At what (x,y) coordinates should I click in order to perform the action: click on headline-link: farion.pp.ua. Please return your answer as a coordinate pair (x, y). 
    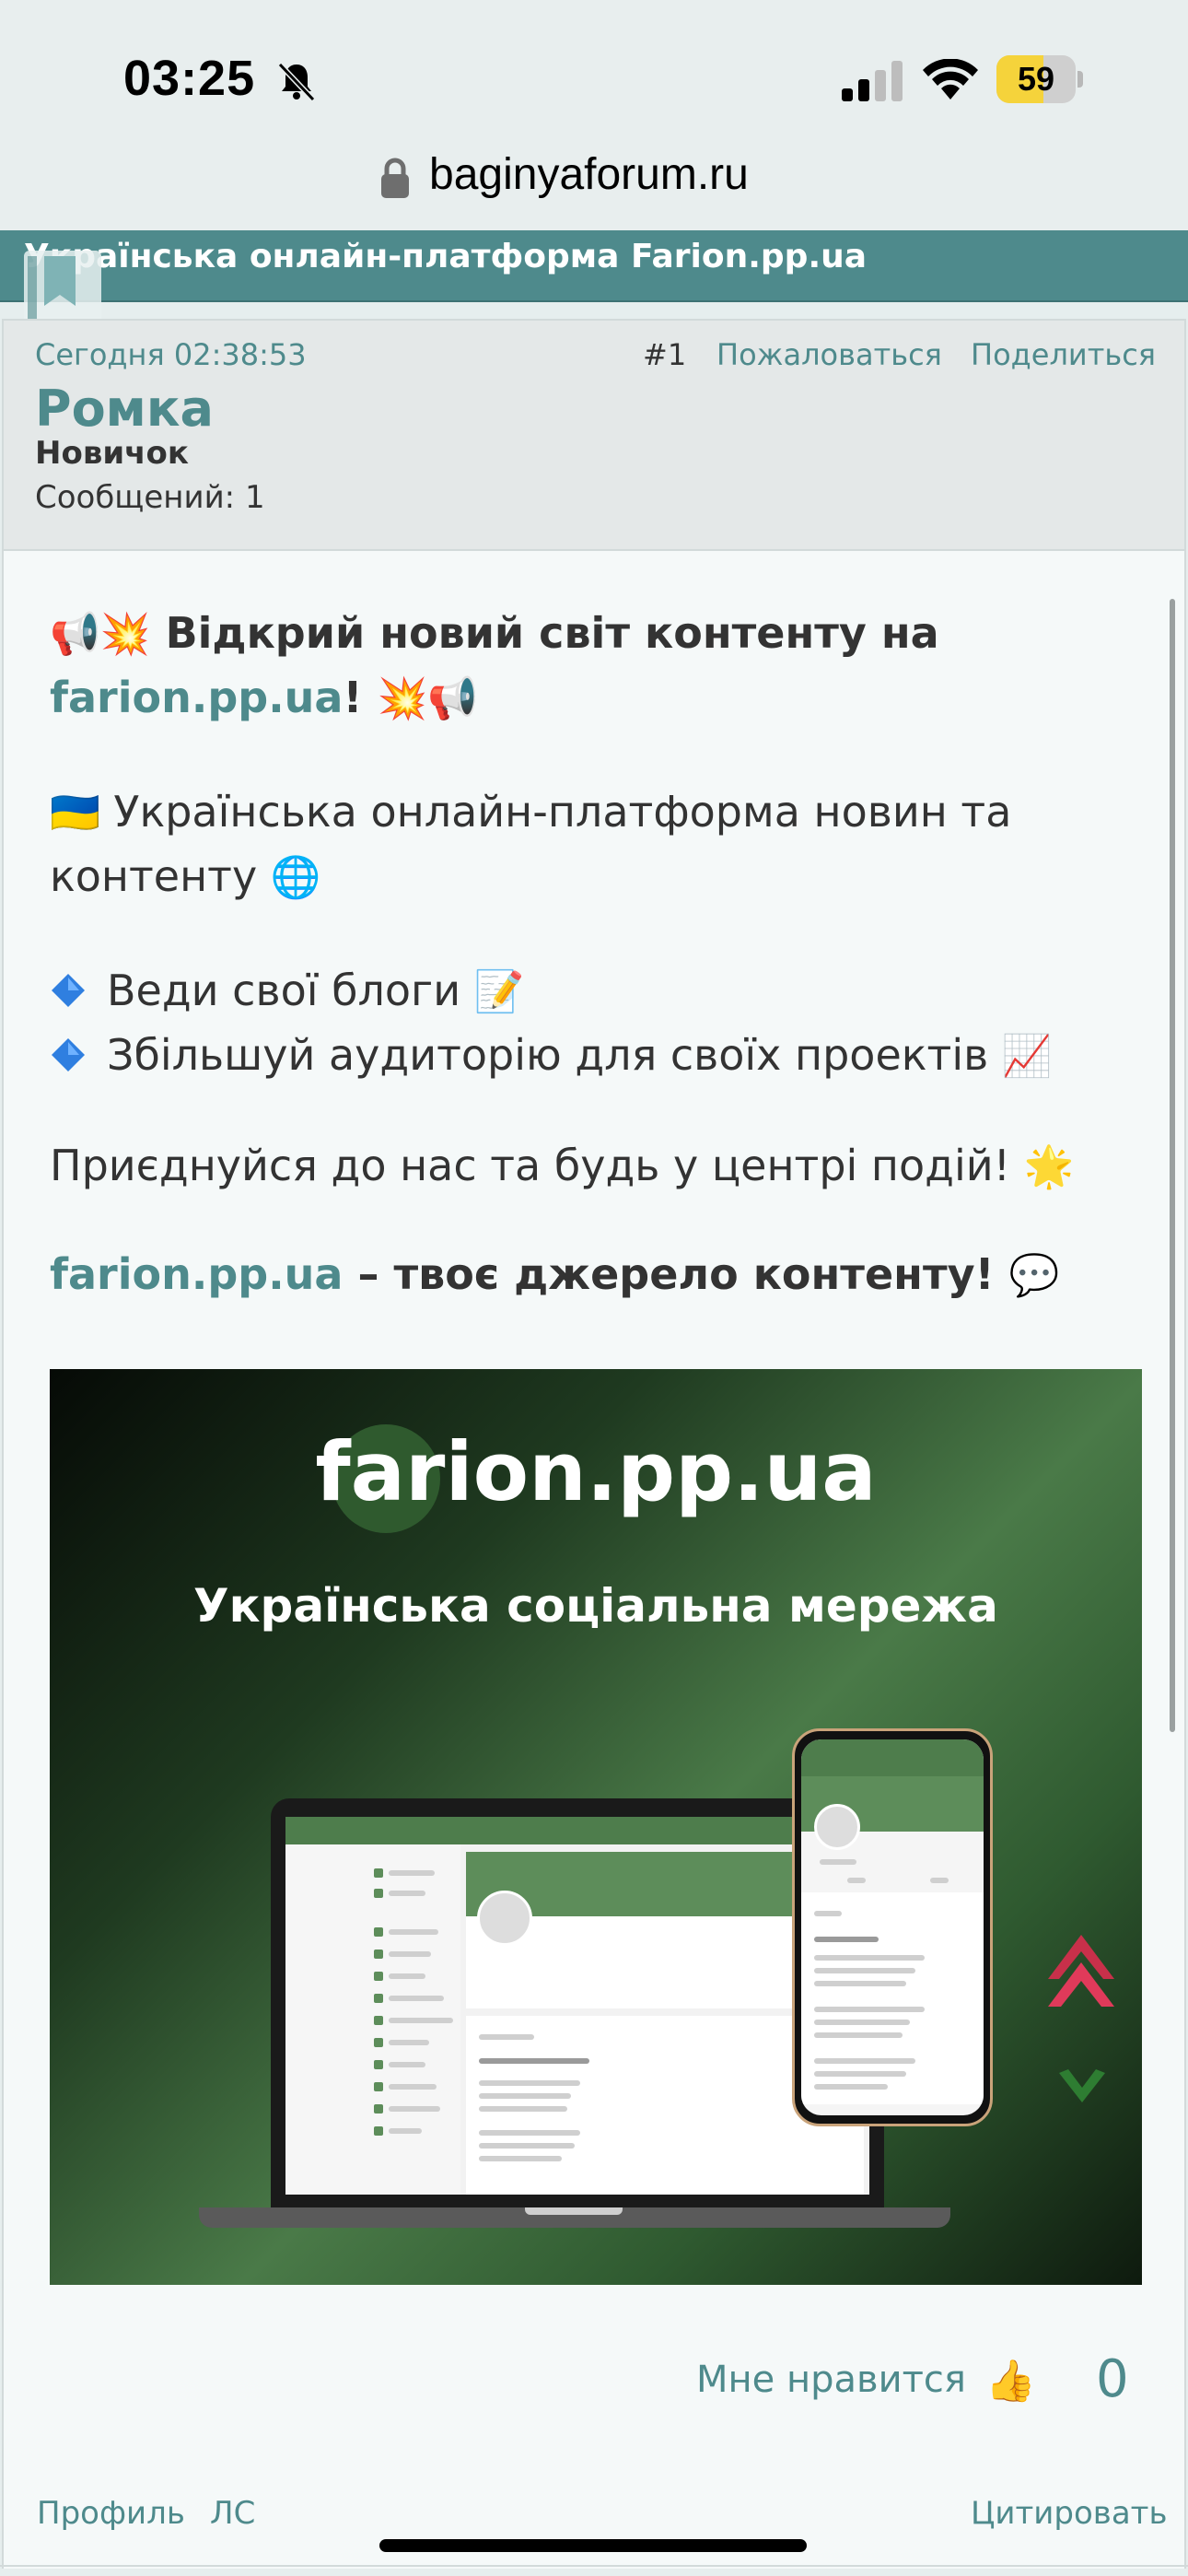
    Looking at the image, I should click on (196, 697).